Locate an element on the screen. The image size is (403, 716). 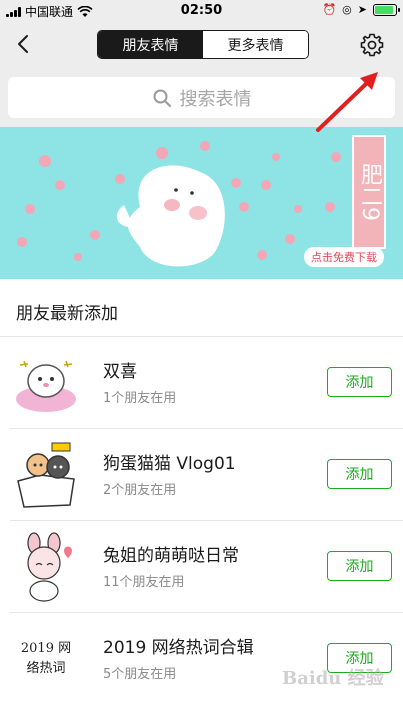
status-icons: ⏰ ◎ ➤ is located at coordinates (361, 9).